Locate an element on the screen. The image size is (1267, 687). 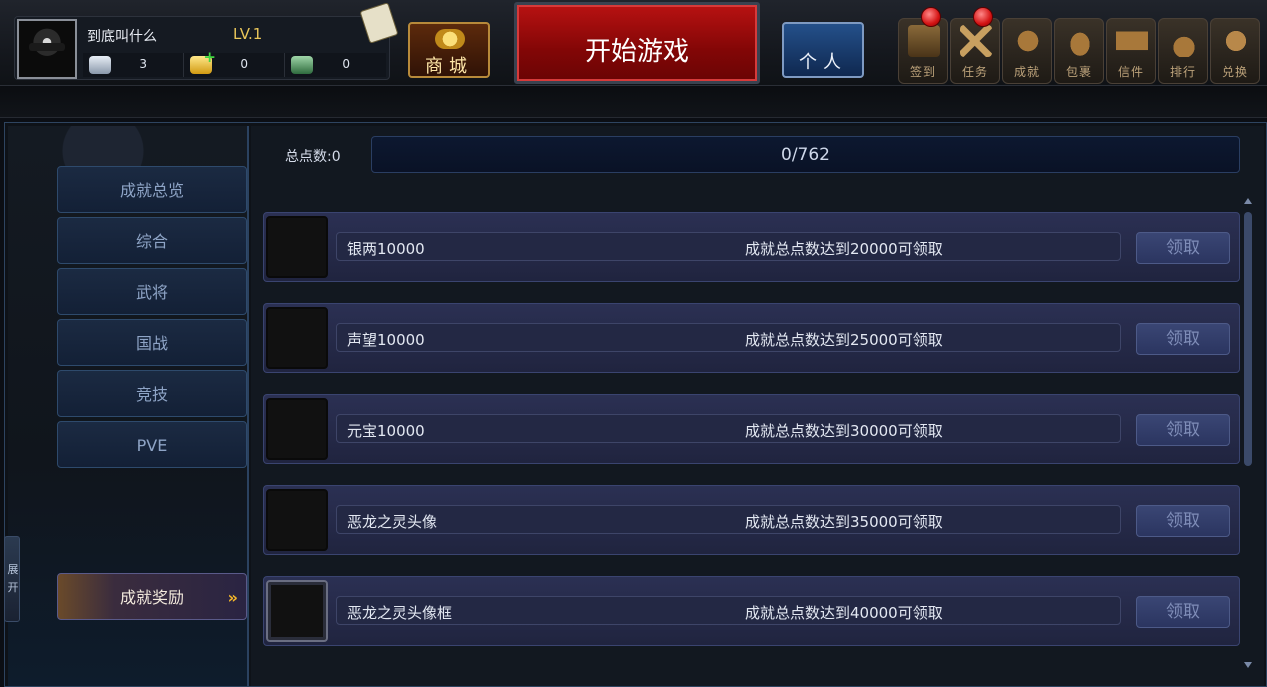
player-level: LV.1 is located at coordinates (248, 34).